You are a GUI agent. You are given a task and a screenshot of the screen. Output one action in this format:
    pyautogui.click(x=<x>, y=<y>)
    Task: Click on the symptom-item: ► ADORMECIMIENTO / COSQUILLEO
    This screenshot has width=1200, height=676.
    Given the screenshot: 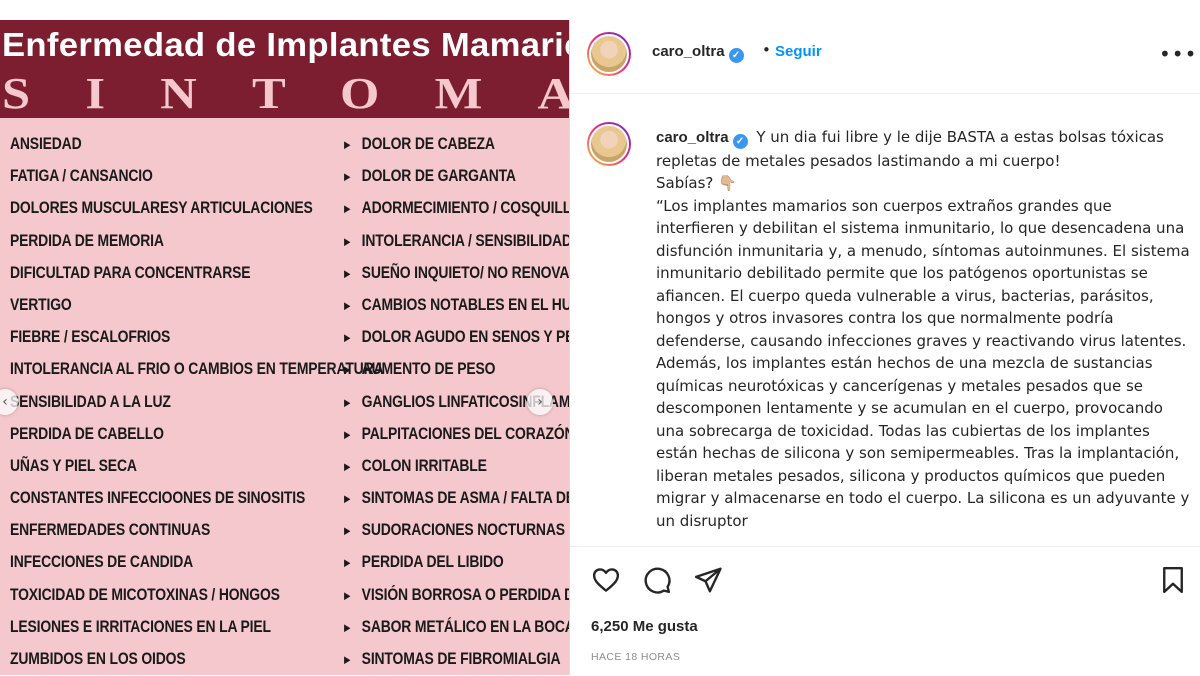 What is the action you would take?
    pyautogui.click(x=455, y=208)
    